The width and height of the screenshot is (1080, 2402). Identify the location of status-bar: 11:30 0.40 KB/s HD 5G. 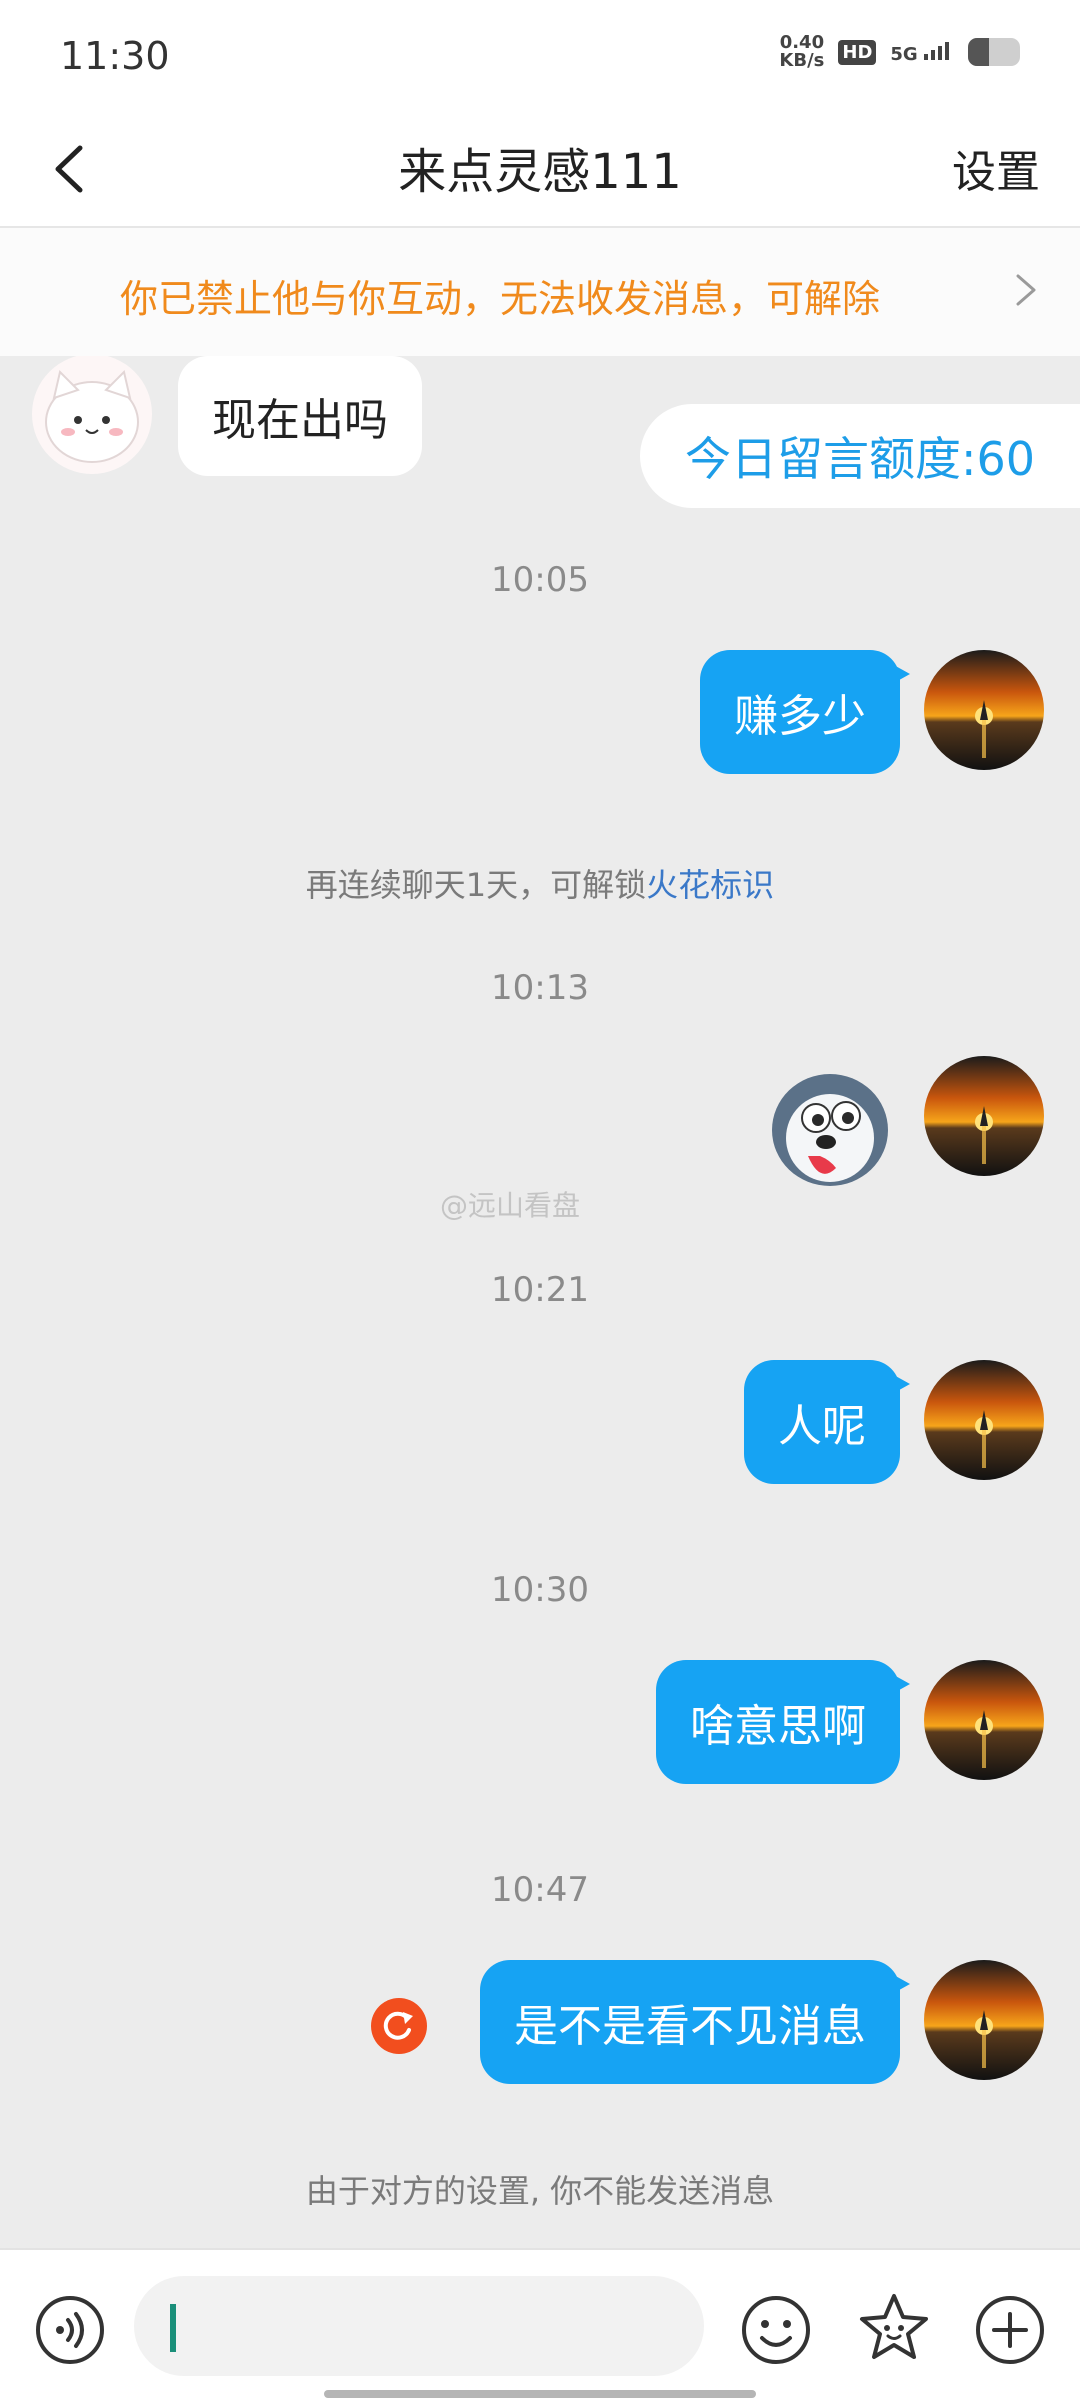
(540, 55).